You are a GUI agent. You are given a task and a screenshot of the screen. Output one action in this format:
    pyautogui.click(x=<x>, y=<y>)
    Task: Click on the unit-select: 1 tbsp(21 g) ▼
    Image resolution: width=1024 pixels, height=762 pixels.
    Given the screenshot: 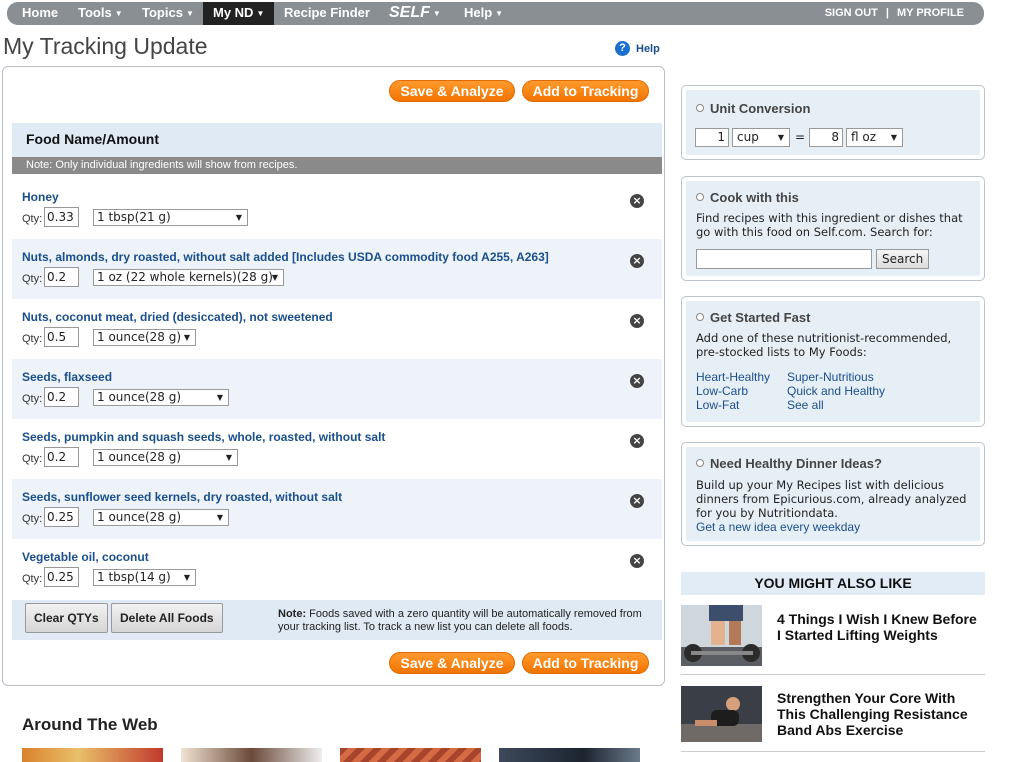 What is the action you would take?
    pyautogui.click(x=170, y=217)
    